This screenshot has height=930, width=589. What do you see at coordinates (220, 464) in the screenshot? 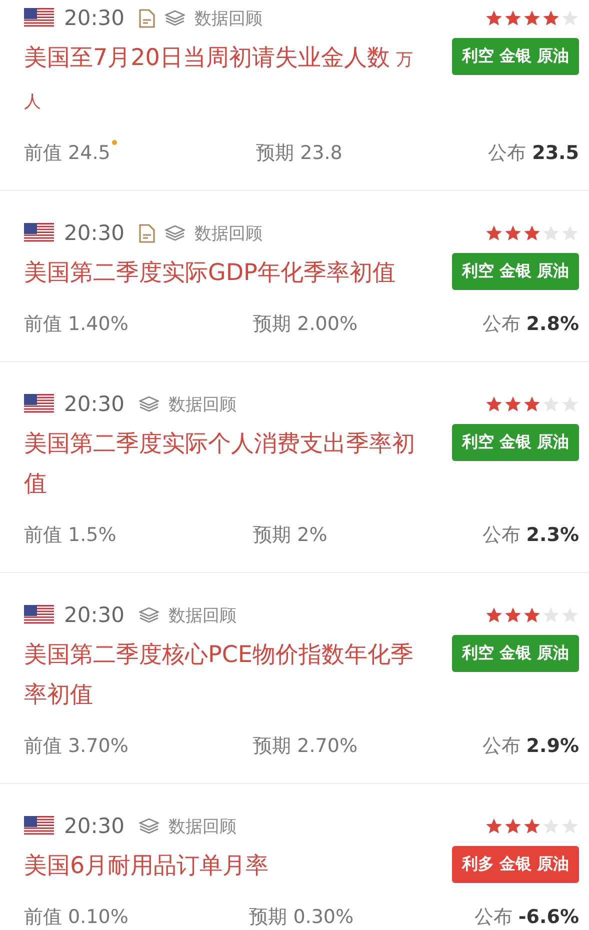
I see `event-title: 美国第二季度实际个人消费支出季率初值` at bounding box center [220, 464].